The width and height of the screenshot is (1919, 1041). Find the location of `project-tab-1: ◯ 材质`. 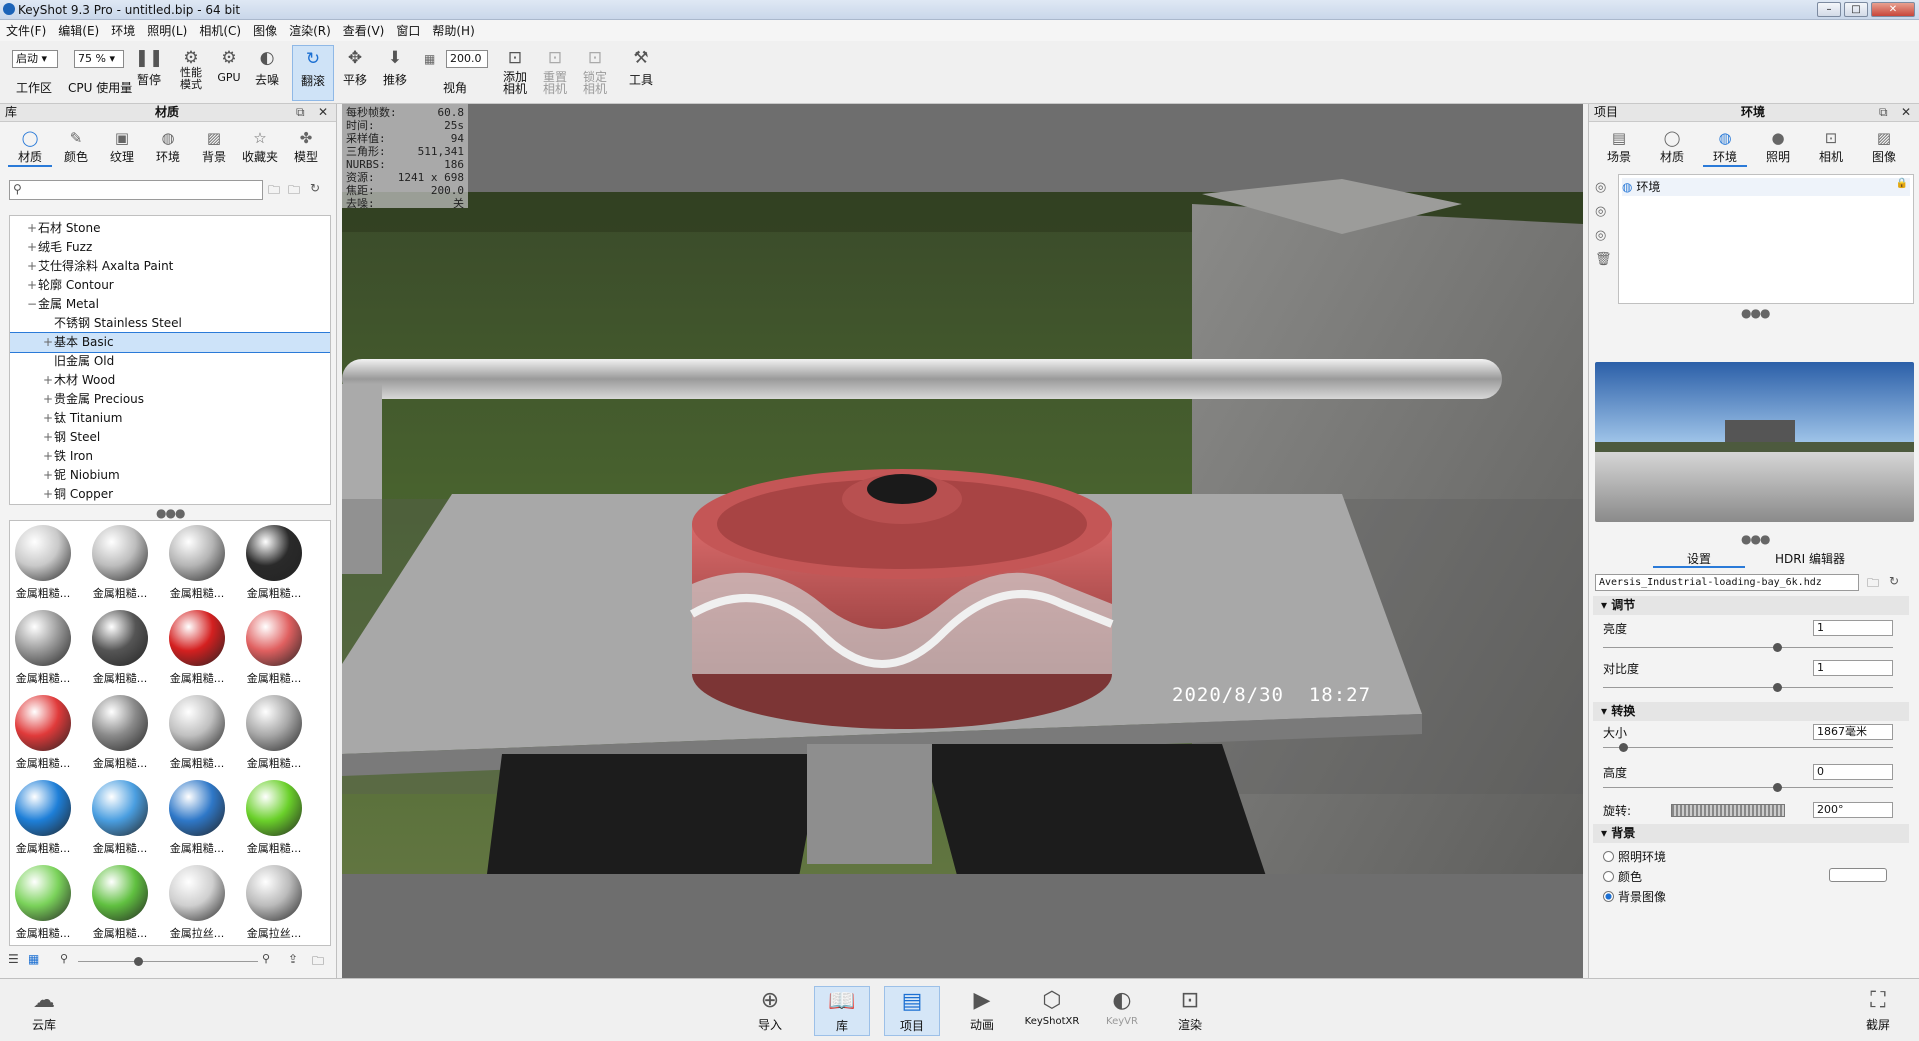

project-tab-1: ◯ 材质 is located at coordinates (1672, 146).